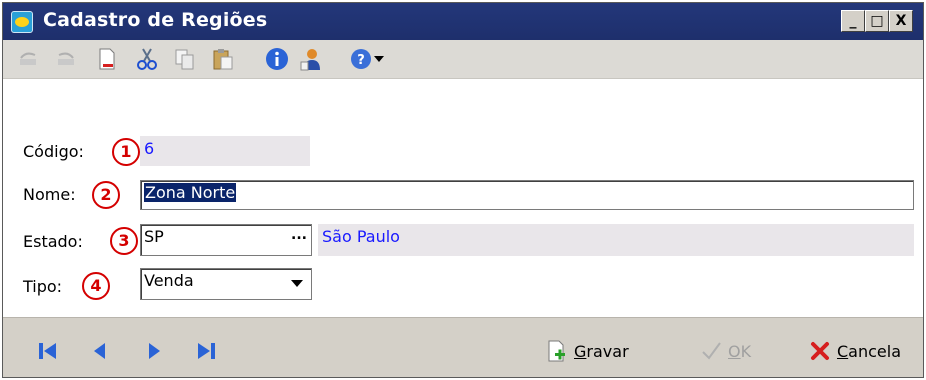 Image resolution: width=926 pixels, height=380 pixels. I want to click on redo-icon, so click(65, 59).